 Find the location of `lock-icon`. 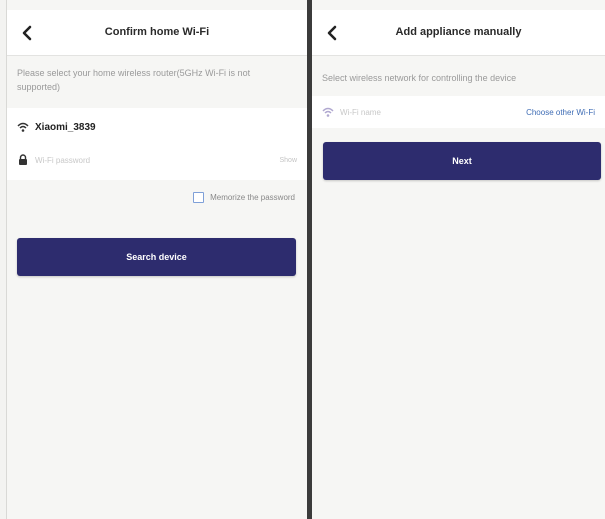

lock-icon is located at coordinates (23, 159).